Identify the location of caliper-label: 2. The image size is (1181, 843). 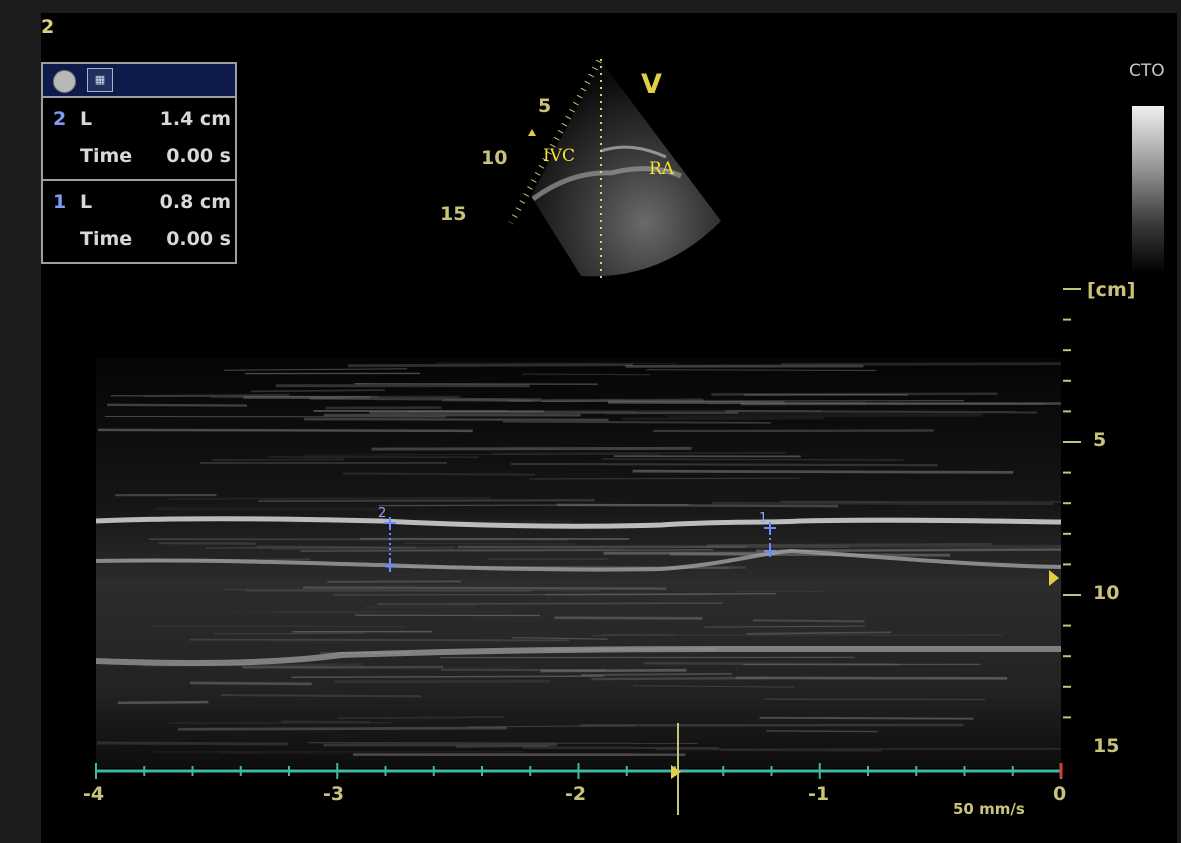
(382, 513).